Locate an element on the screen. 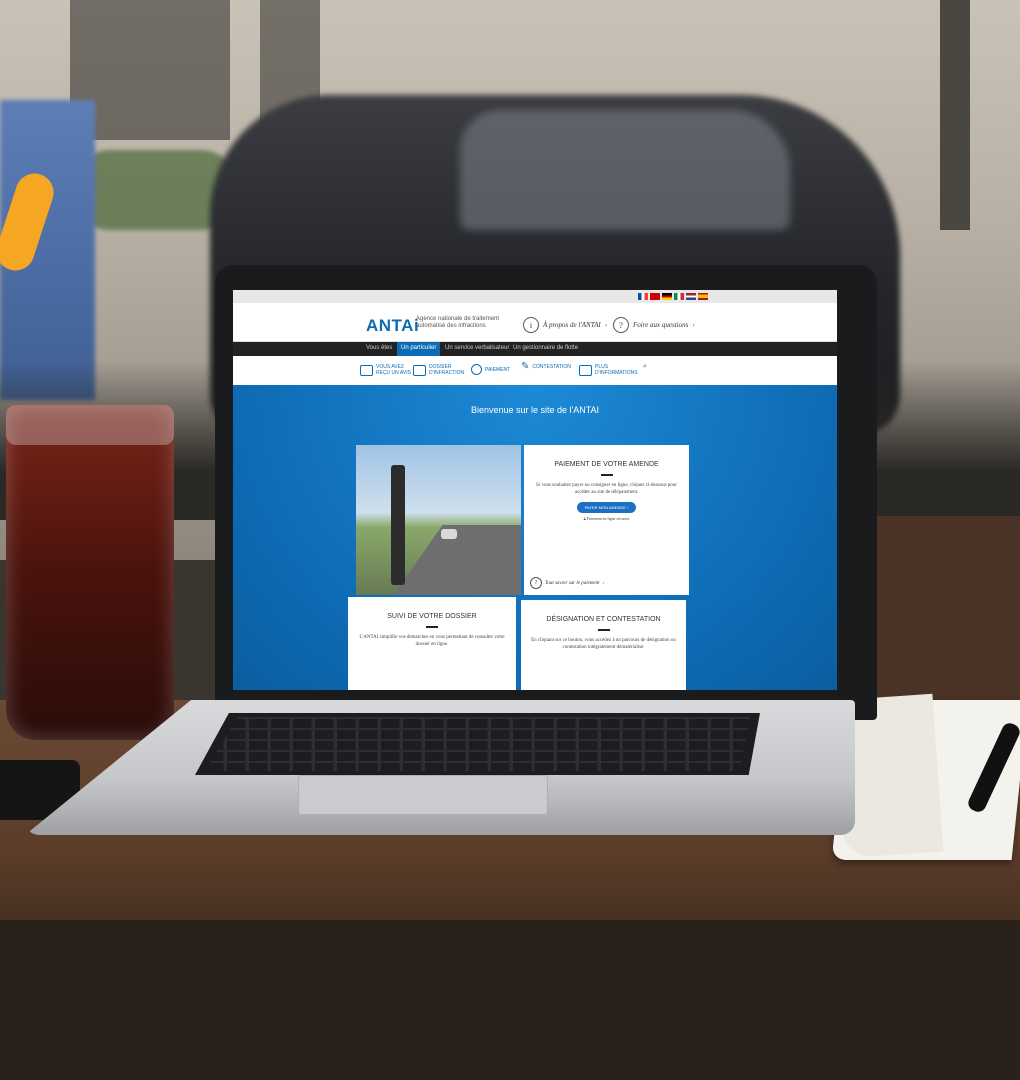  search-icon: ⌕ is located at coordinates (645, 366).